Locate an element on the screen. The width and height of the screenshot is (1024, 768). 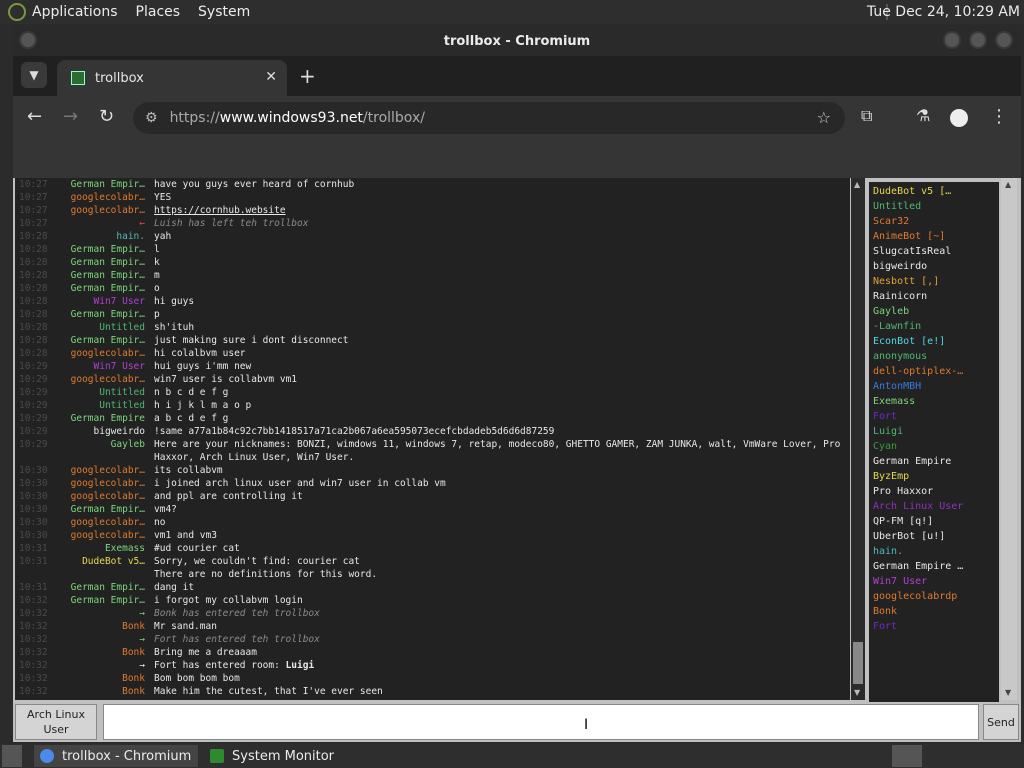
profile-avatar-icon is located at coordinates (959, 118).